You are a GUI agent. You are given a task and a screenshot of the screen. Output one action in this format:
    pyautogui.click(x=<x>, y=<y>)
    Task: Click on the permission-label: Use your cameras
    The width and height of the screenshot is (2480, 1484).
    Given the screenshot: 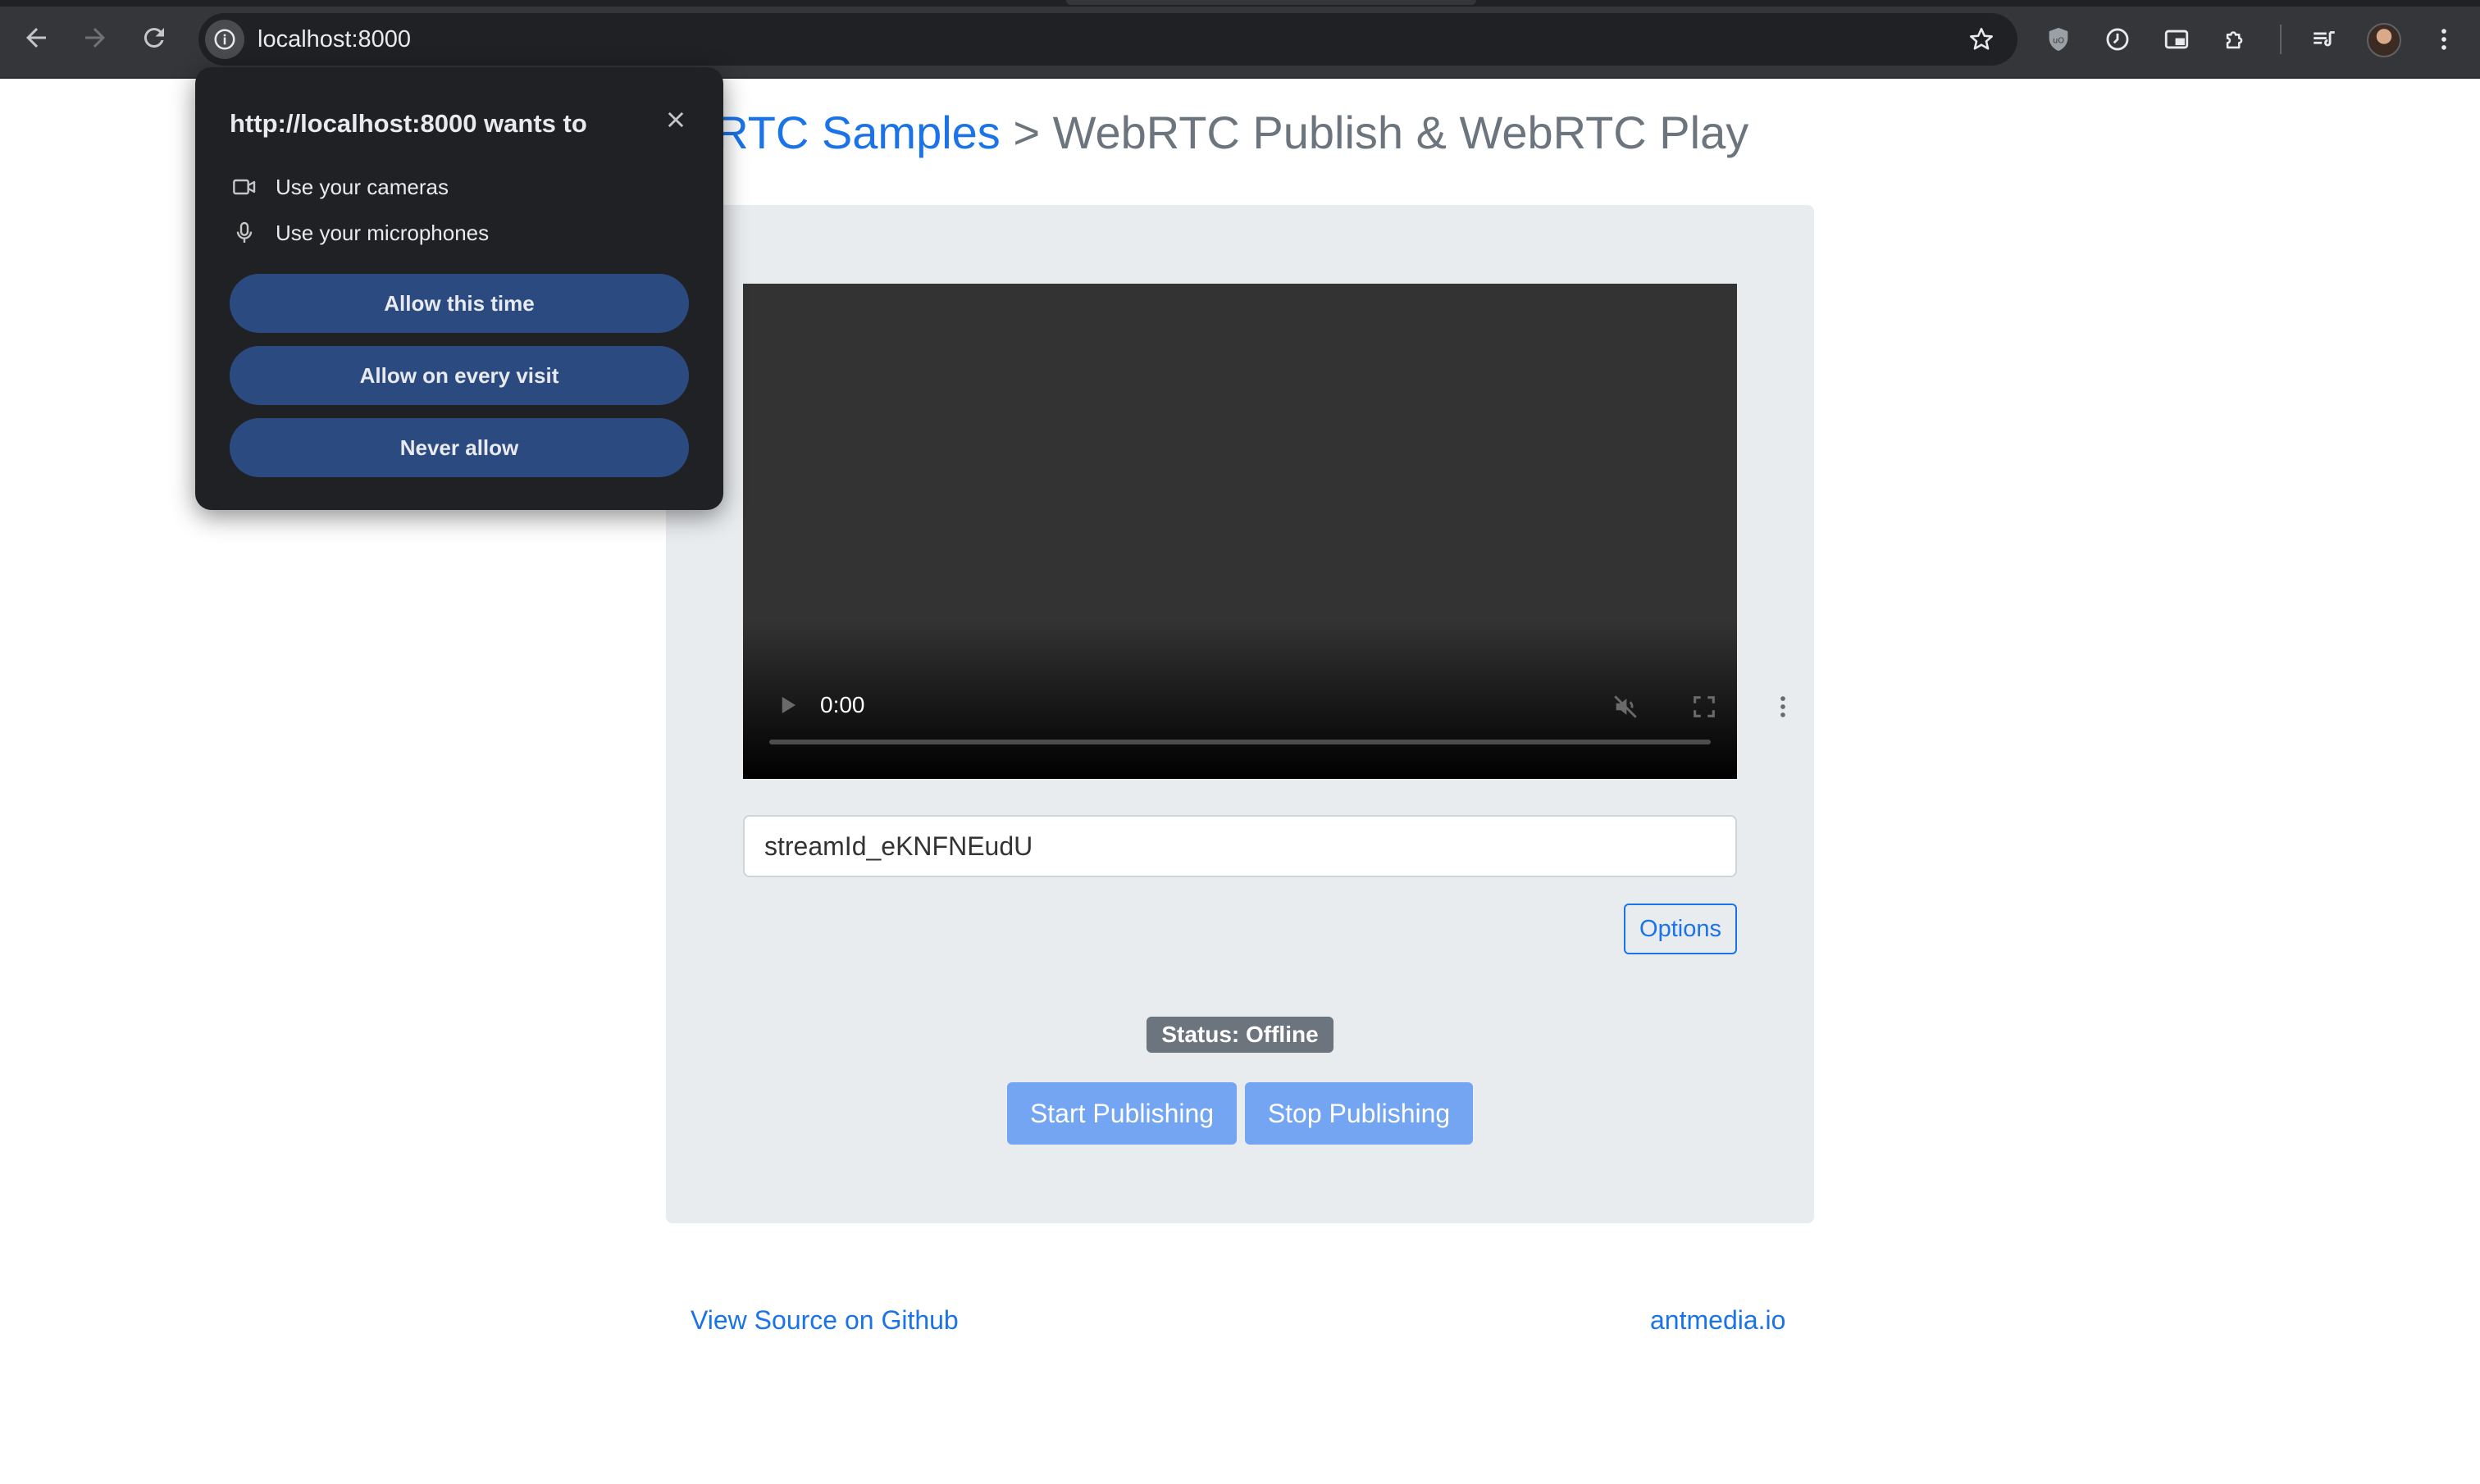 What is the action you would take?
    pyautogui.click(x=362, y=186)
    